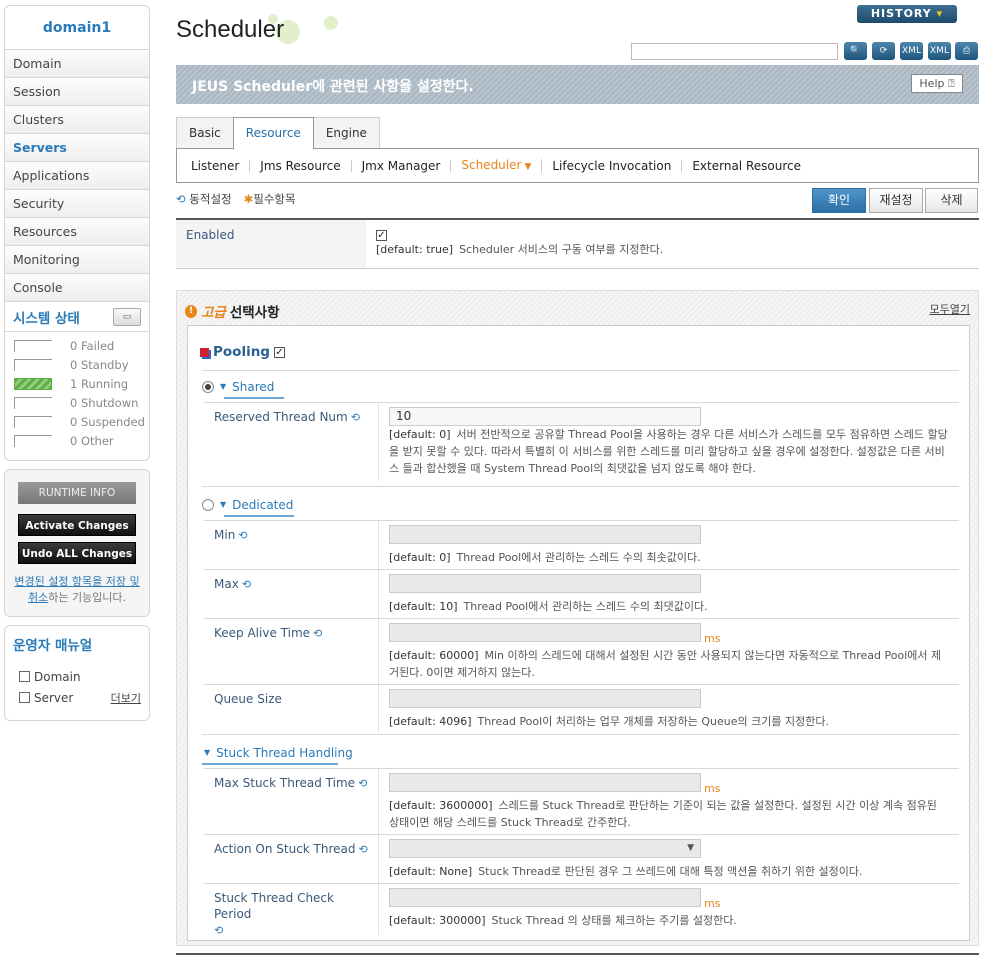 This screenshot has width=983, height=959. What do you see at coordinates (855, 51) in the screenshot?
I see `search-icon: 🔍` at bounding box center [855, 51].